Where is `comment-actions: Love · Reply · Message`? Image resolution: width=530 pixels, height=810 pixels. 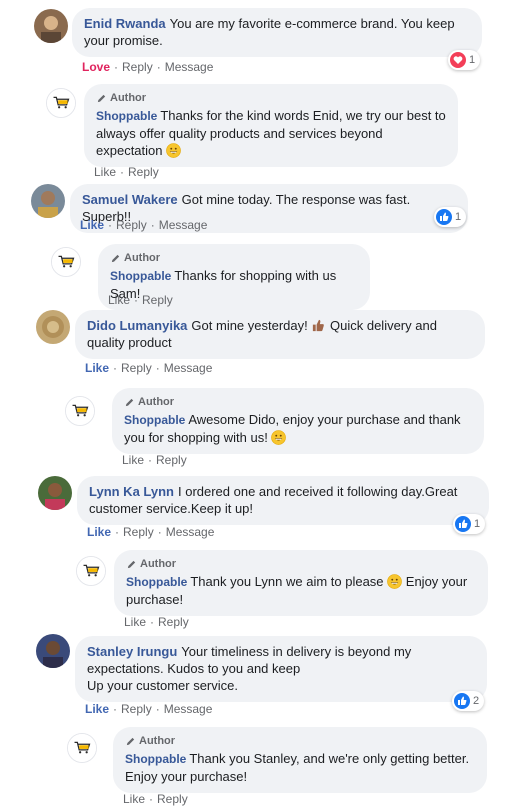
comment-actions: Love · Reply · Message is located at coordinates (147, 67).